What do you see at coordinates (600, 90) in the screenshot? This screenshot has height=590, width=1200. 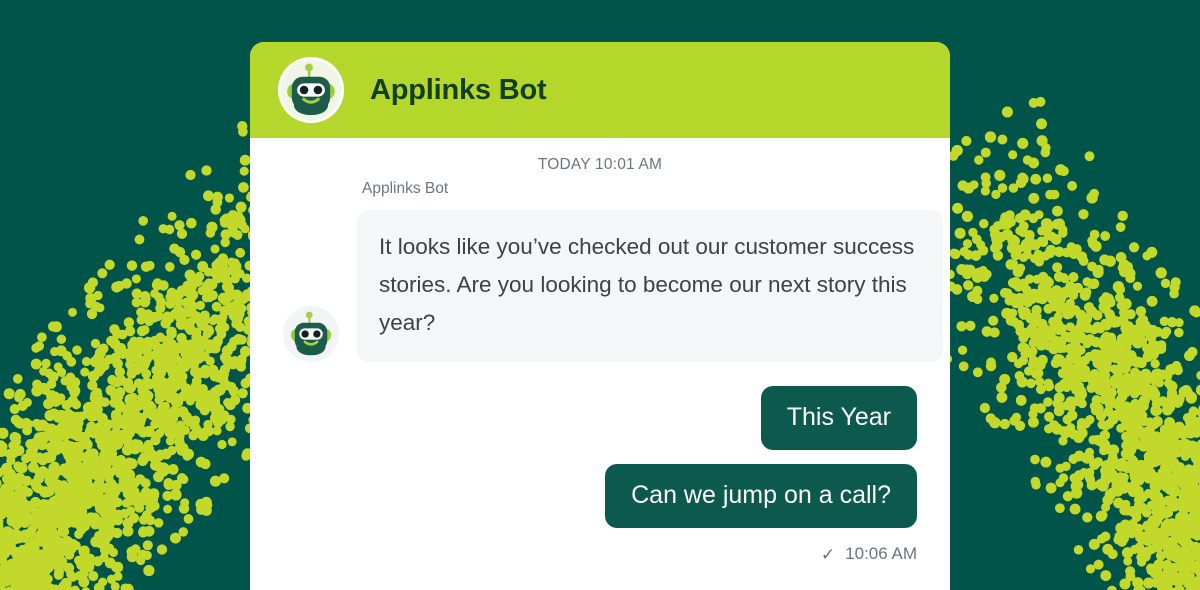 I see `chat-header: Applinks Bot` at bounding box center [600, 90].